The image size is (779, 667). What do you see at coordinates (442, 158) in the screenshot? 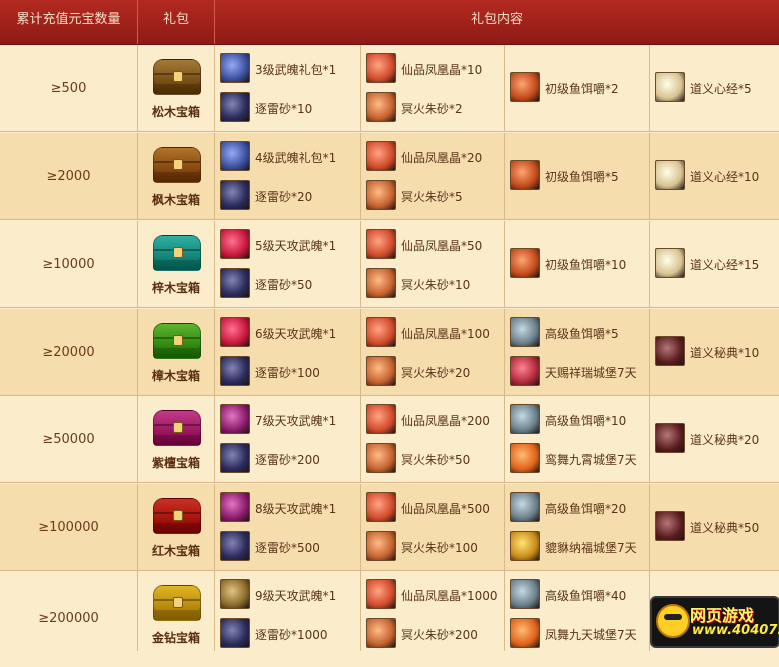
I see `reward-item-label: 仙品凤凰晶*20` at bounding box center [442, 158].